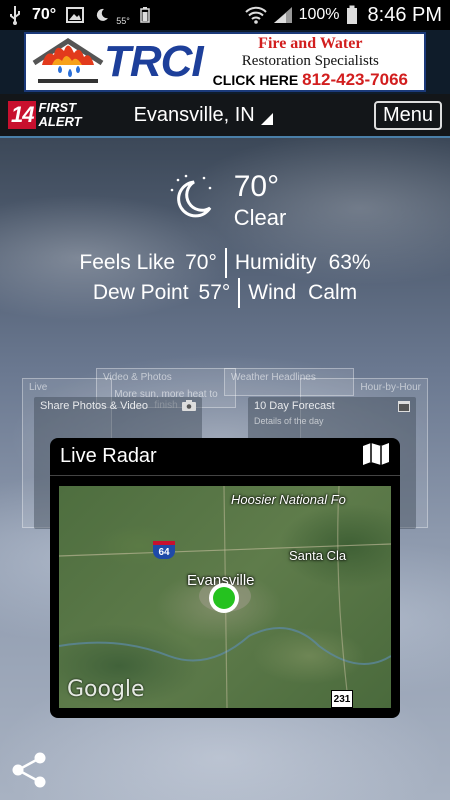 The image size is (450, 800). Describe the element at coordinates (201, 262) in the screenshot. I see `feels-like-value: 70°` at that location.